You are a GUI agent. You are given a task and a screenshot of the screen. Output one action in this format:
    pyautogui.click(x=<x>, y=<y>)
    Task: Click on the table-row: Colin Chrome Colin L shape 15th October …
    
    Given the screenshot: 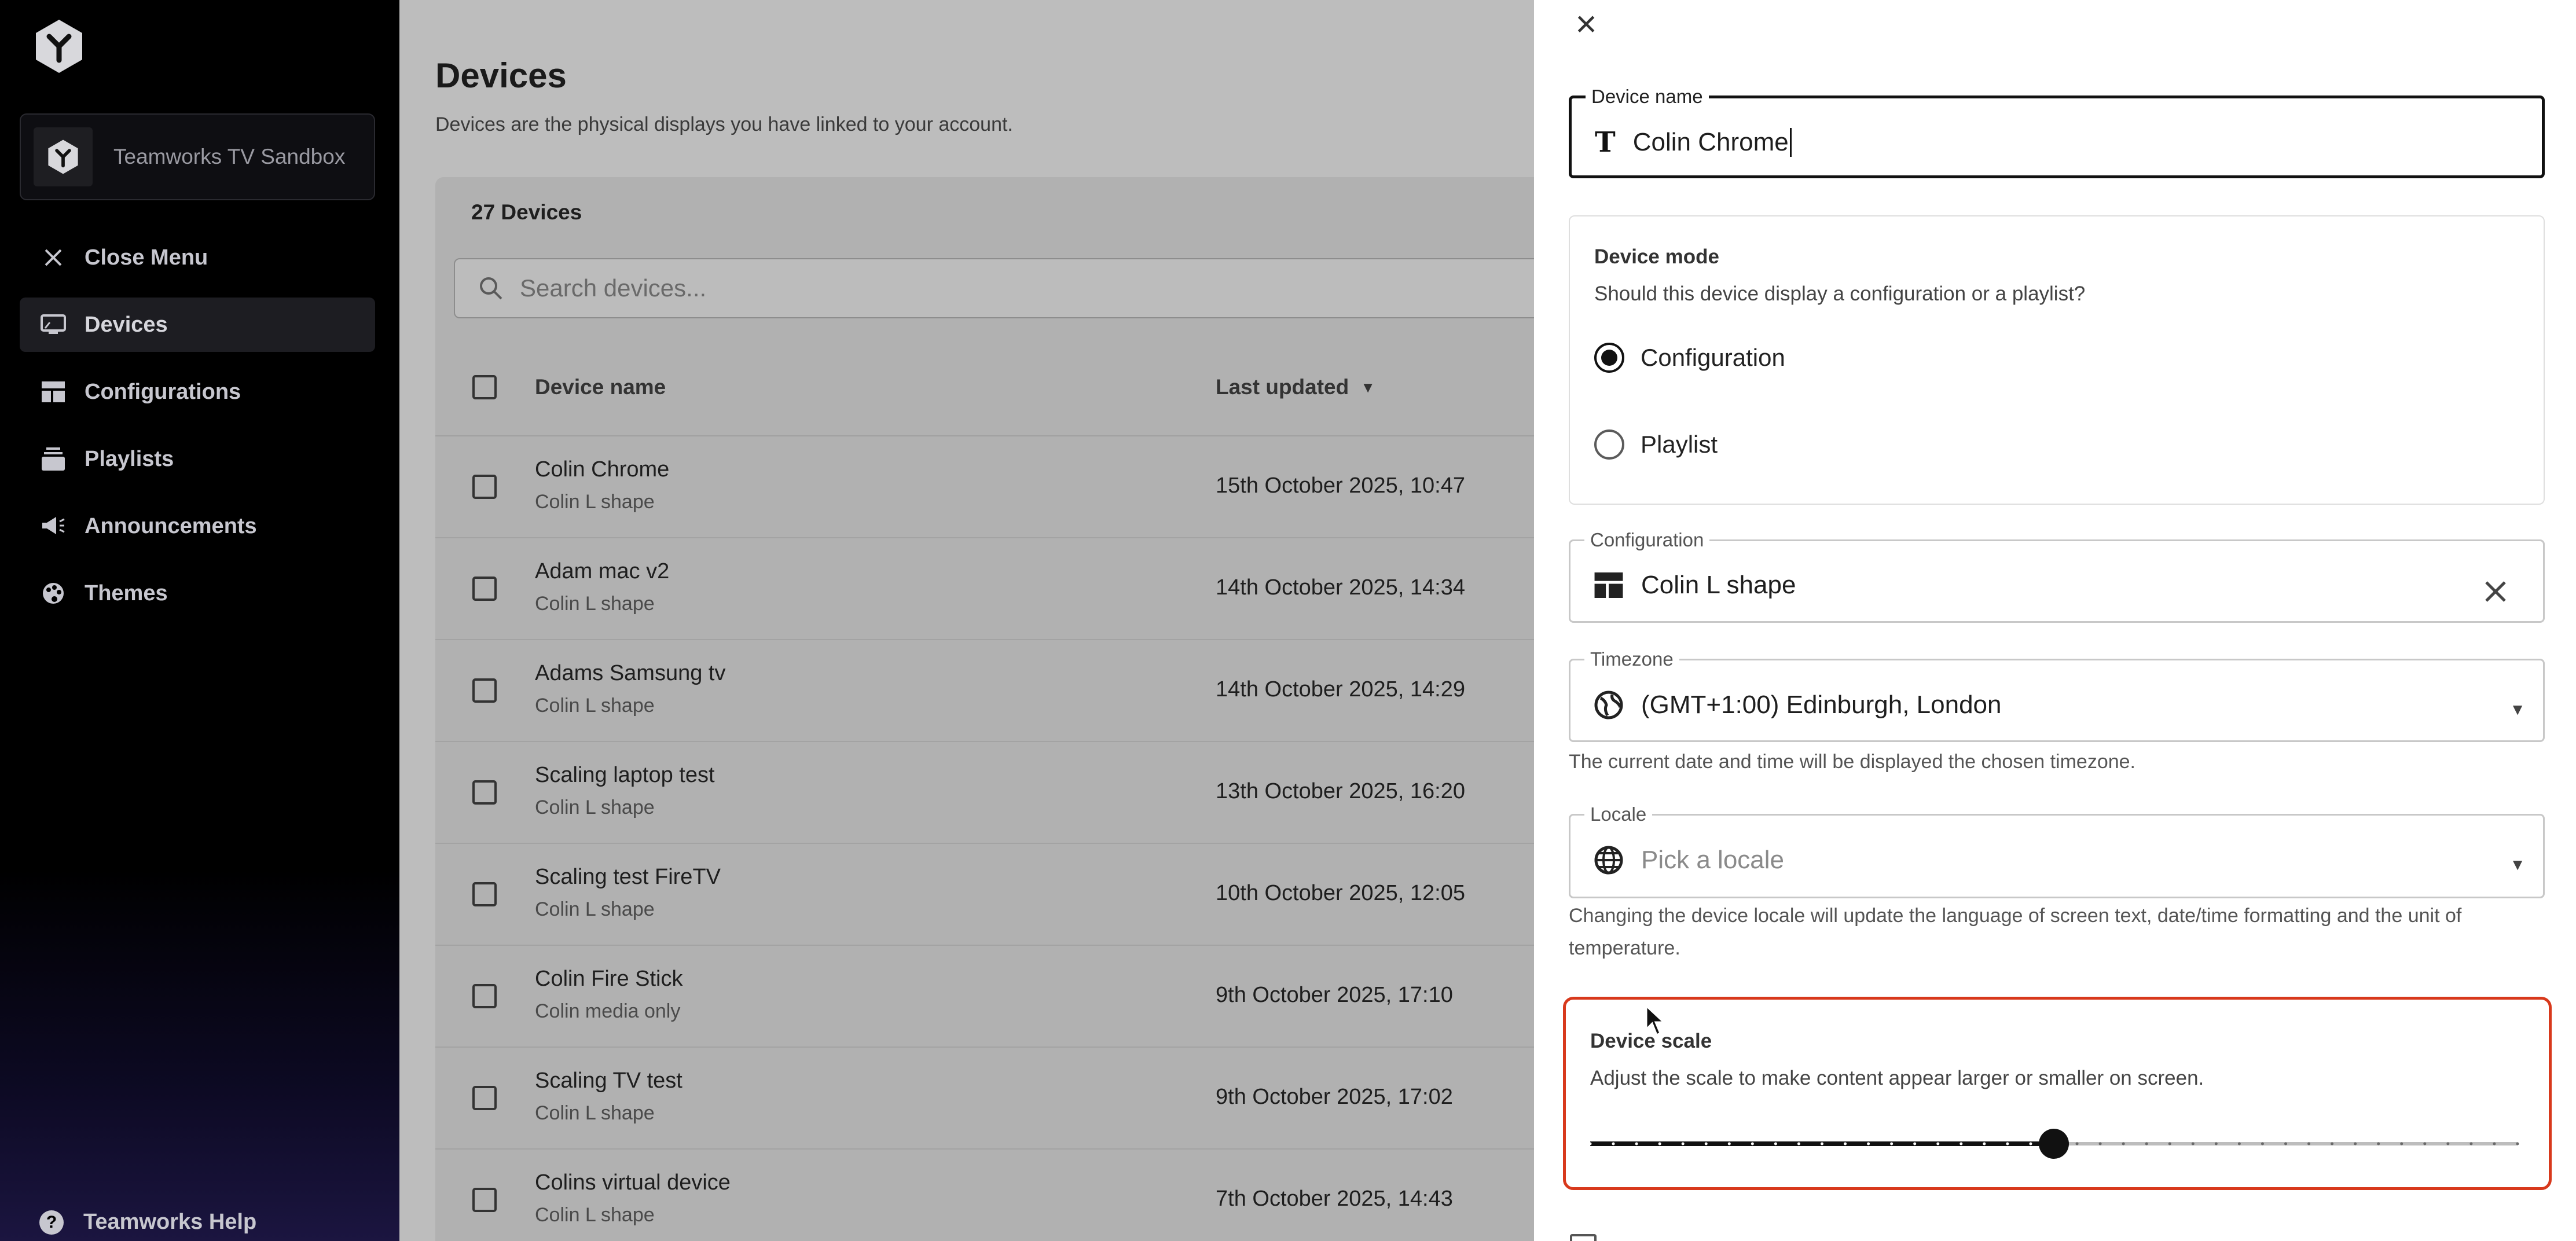 What is the action you would take?
    pyautogui.click(x=996, y=487)
    